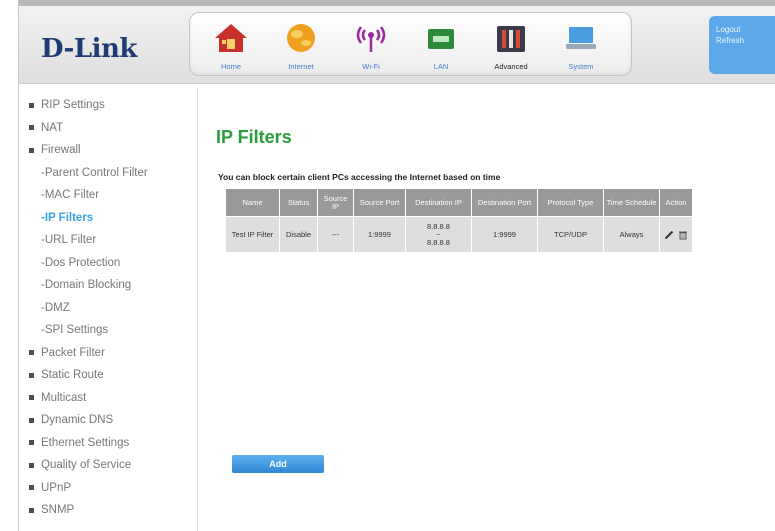 This screenshot has width=775, height=531. Describe the element at coordinates (99, 488) in the screenshot. I see `sidebar-item-upnp: UPnP` at that location.